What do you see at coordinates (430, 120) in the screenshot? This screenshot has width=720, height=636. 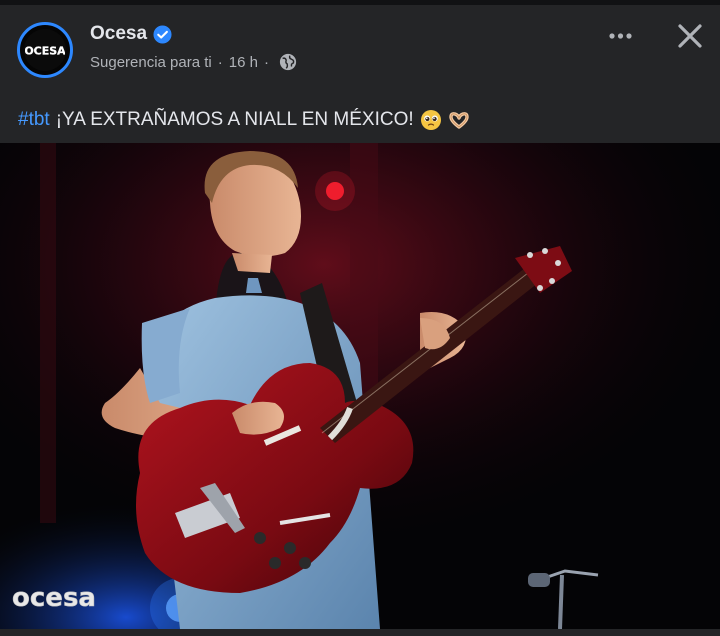 I see `pleading-face-emoji-icon` at bounding box center [430, 120].